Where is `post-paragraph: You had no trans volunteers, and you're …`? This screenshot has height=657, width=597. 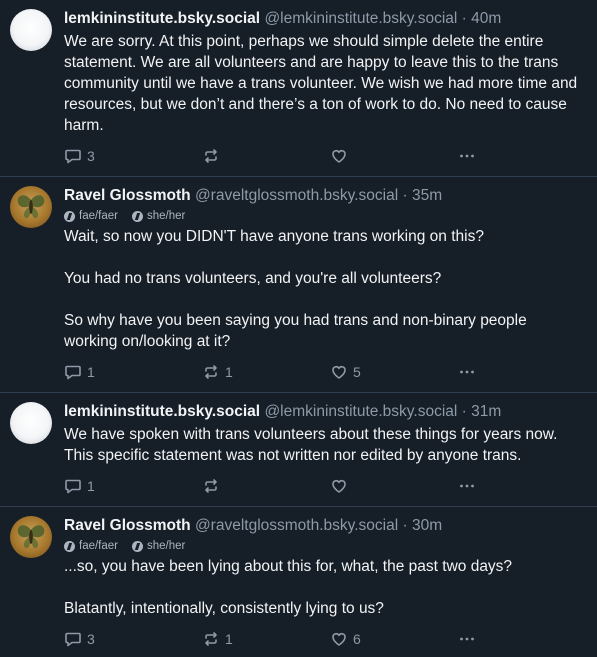
post-paragraph: You had no trans volunteers, and you're … is located at coordinates (253, 278).